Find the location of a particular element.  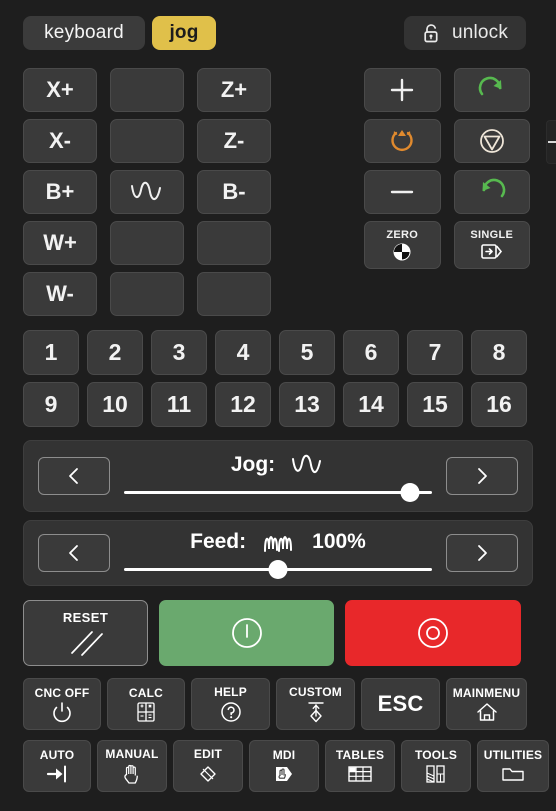

custom-label: CUSTOM is located at coordinates (315, 691).